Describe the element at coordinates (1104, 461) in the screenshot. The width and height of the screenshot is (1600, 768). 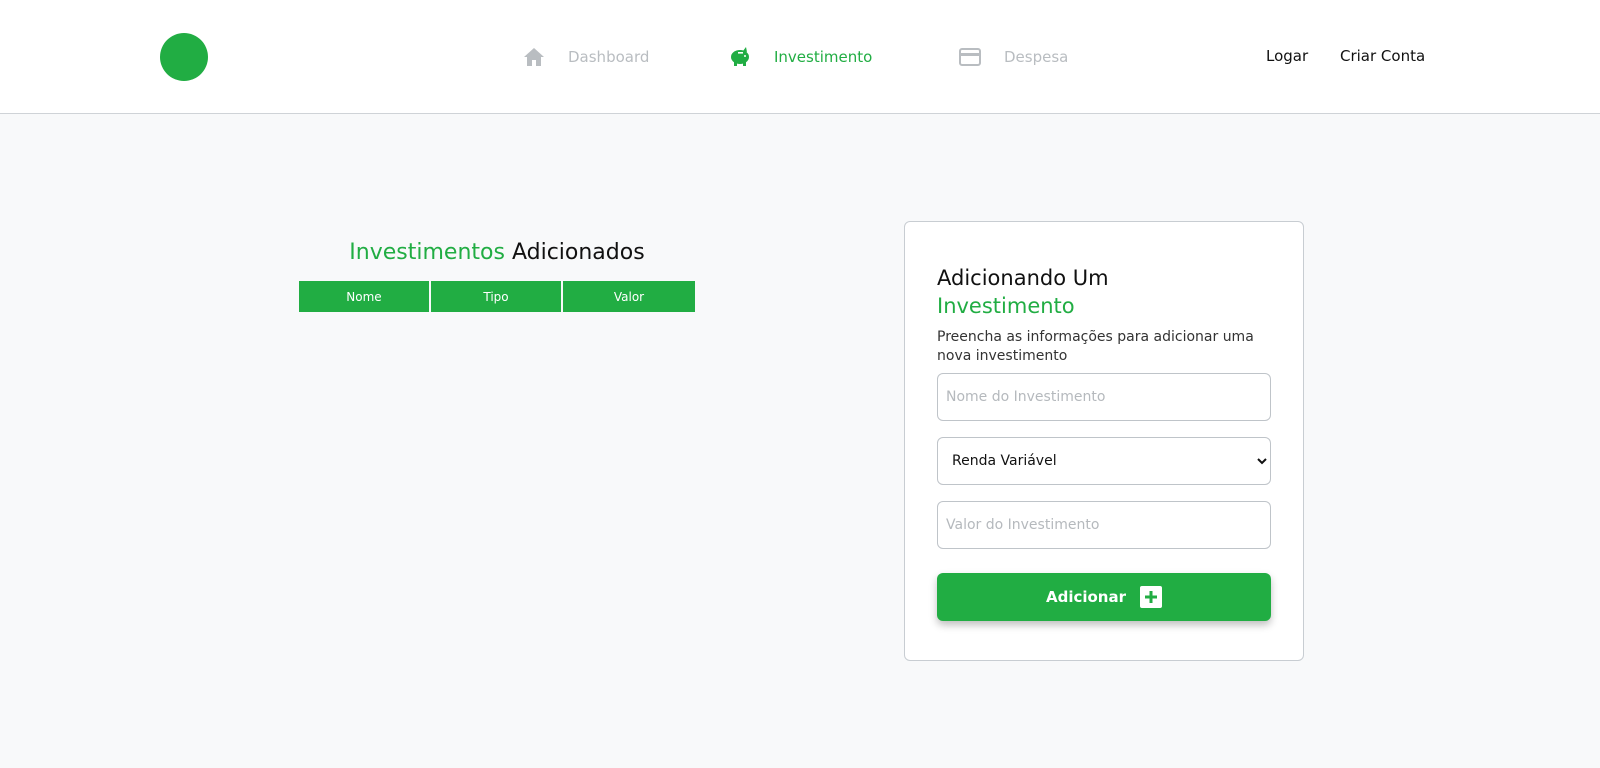
I see `investment-type-select: Renda Variável` at that location.